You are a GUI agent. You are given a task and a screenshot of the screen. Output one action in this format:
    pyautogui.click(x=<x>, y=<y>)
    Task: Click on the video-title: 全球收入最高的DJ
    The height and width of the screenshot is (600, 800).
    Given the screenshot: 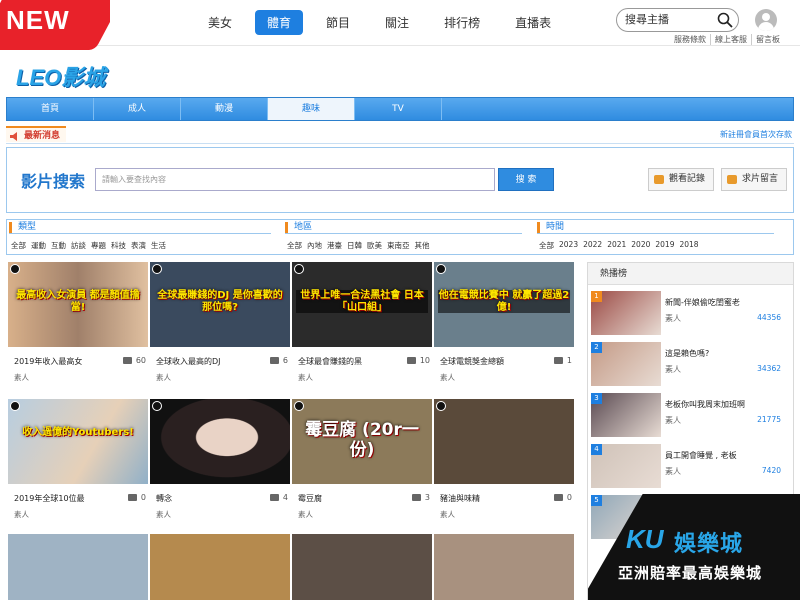 What is the action you would take?
    pyautogui.click(x=208, y=361)
    